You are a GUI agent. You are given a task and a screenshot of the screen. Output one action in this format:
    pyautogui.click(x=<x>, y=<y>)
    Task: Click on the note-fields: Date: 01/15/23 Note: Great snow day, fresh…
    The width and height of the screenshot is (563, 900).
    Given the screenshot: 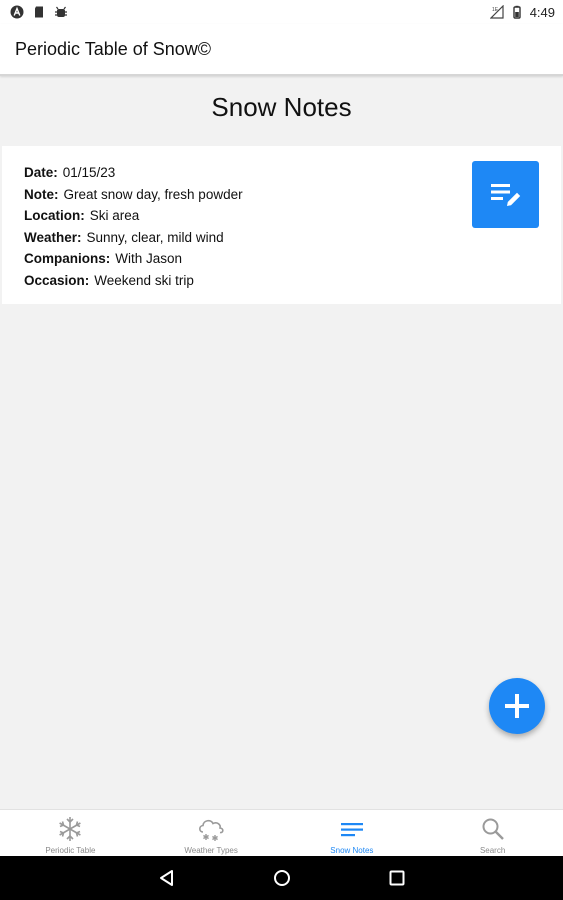 What is the action you would take?
    pyautogui.click(x=133, y=226)
    